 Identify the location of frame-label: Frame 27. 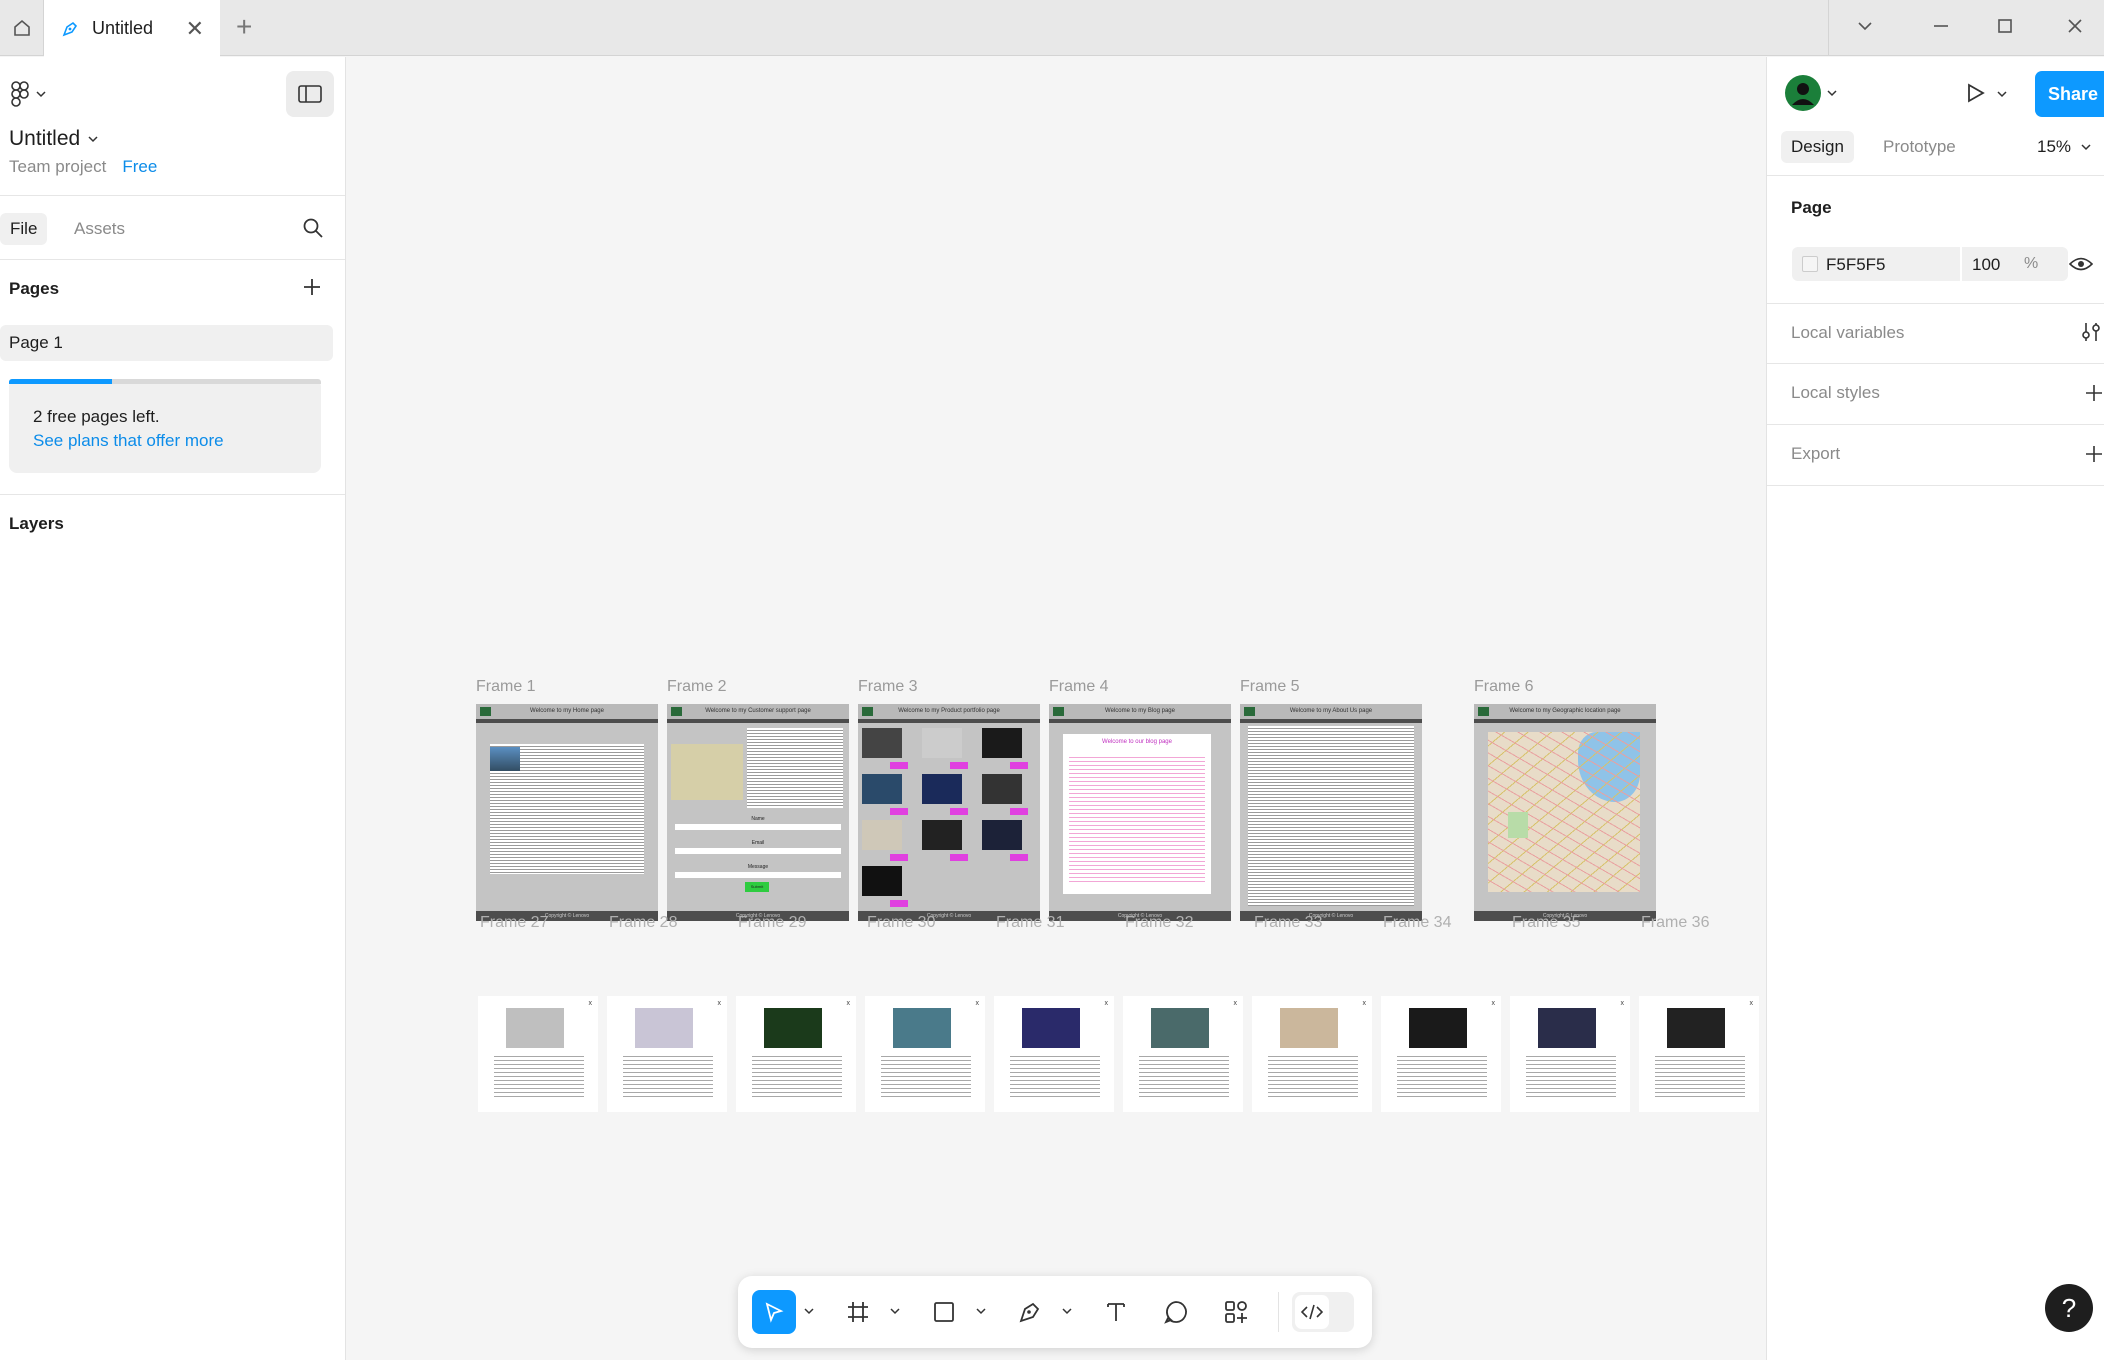
(514, 923).